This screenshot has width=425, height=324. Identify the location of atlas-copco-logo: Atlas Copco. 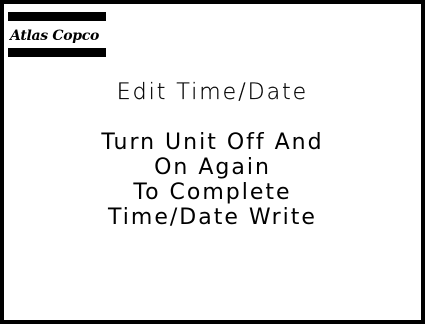
(58, 33).